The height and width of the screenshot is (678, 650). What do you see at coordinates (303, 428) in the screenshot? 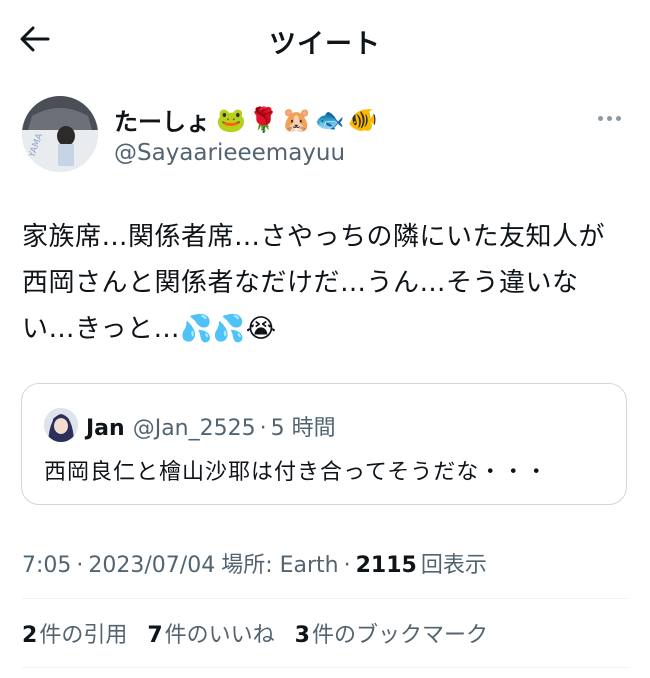
I see `quoted-tweet-time: 5 時間` at bounding box center [303, 428].